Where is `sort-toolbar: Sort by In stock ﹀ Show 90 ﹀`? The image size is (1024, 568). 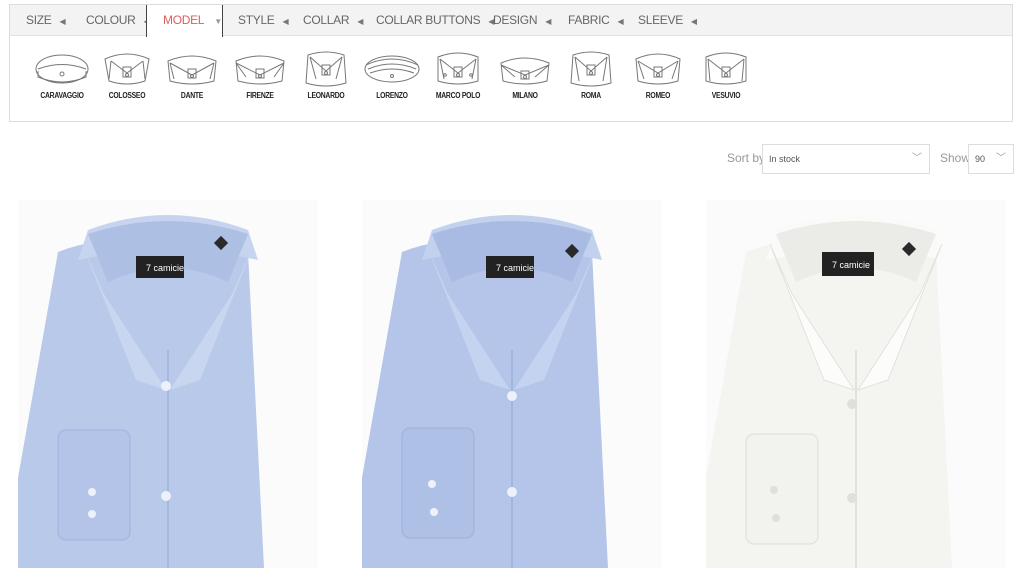 sort-toolbar: Sort by In stock ﹀ Show 90 ﹀ is located at coordinates (867, 159).